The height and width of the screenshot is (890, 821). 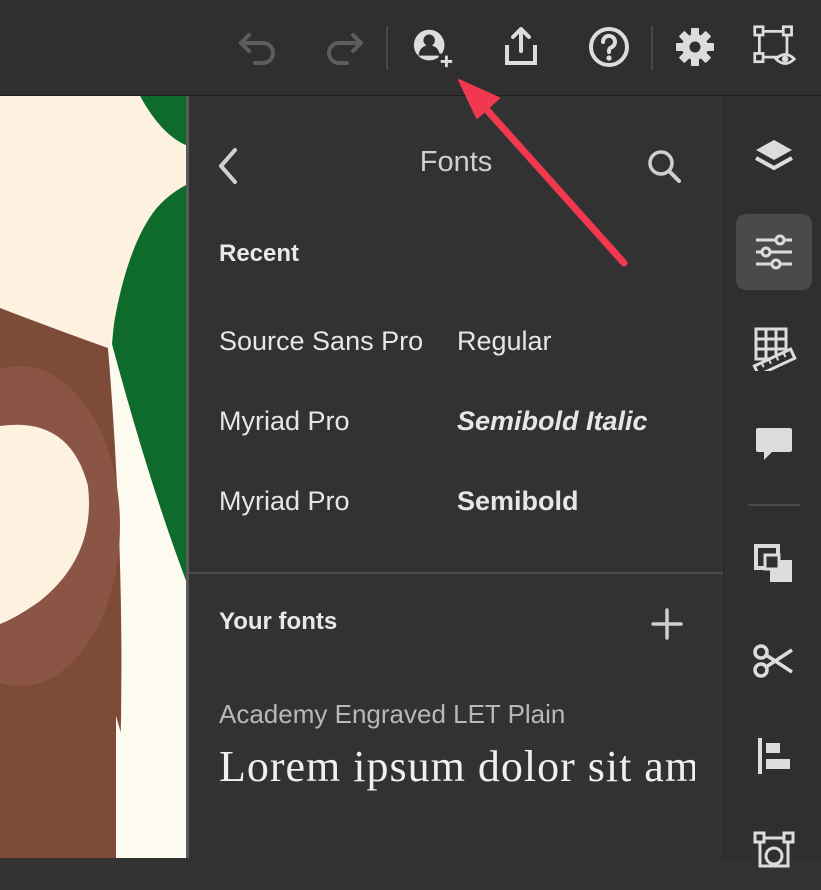 What do you see at coordinates (457, 766) in the screenshot?
I see `font-preview: Lorem ipsum dolor sit amet` at bounding box center [457, 766].